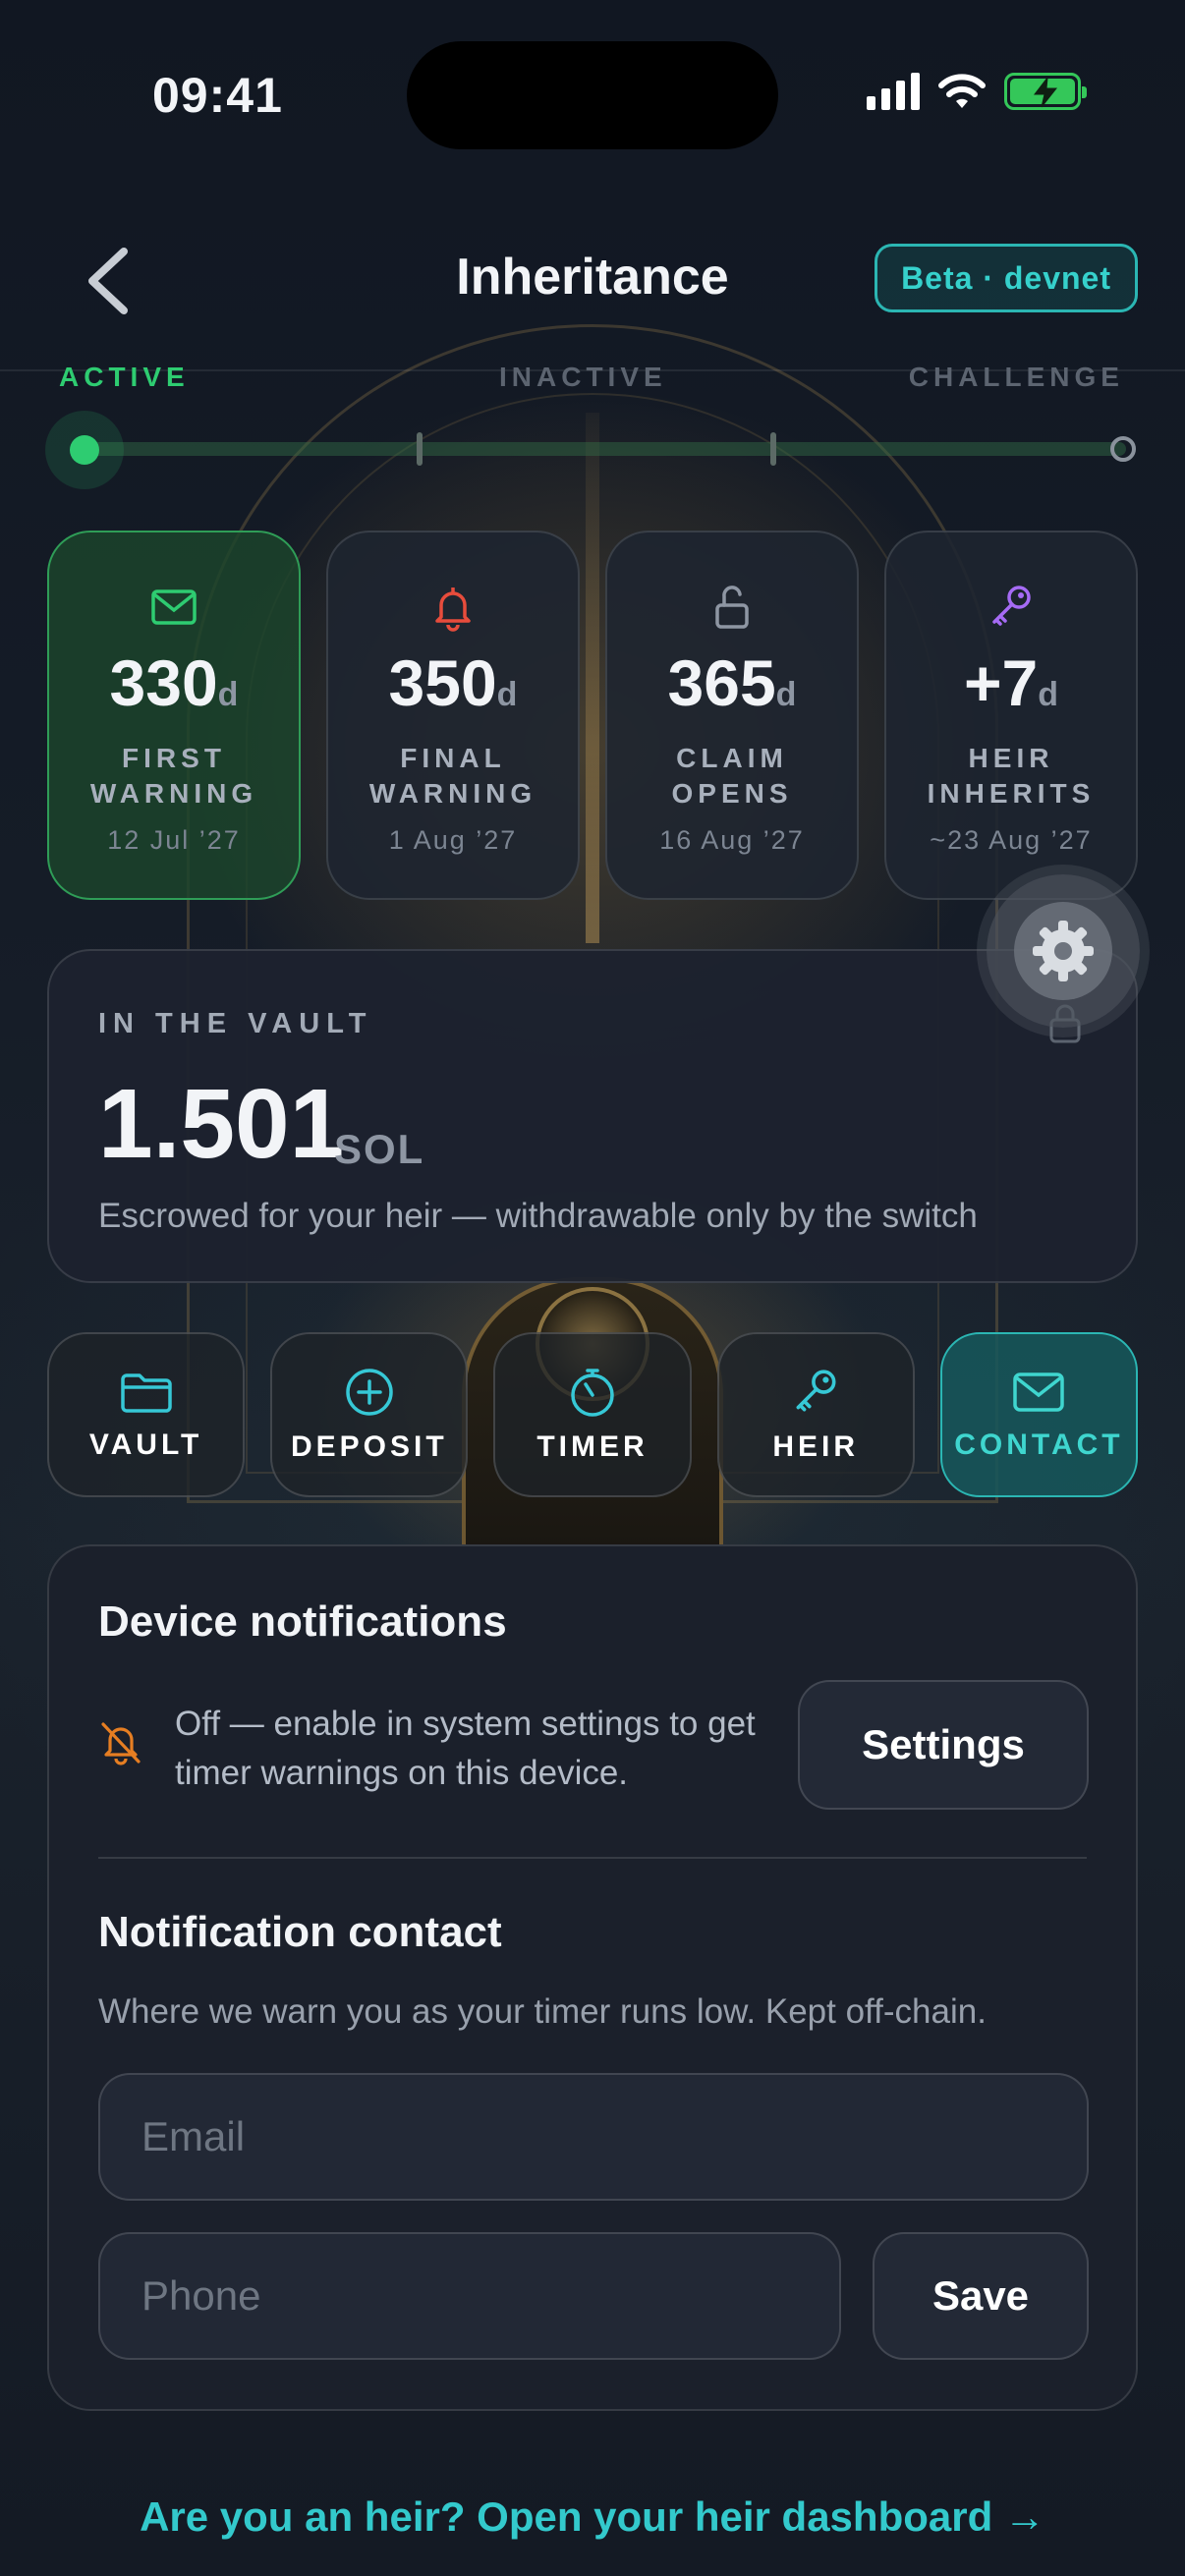 This screenshot has width=1185, height=2576. Describe the element at coordinates (816, 1414) in the screenshot. I see `tab-heir: HEIR` at that location.